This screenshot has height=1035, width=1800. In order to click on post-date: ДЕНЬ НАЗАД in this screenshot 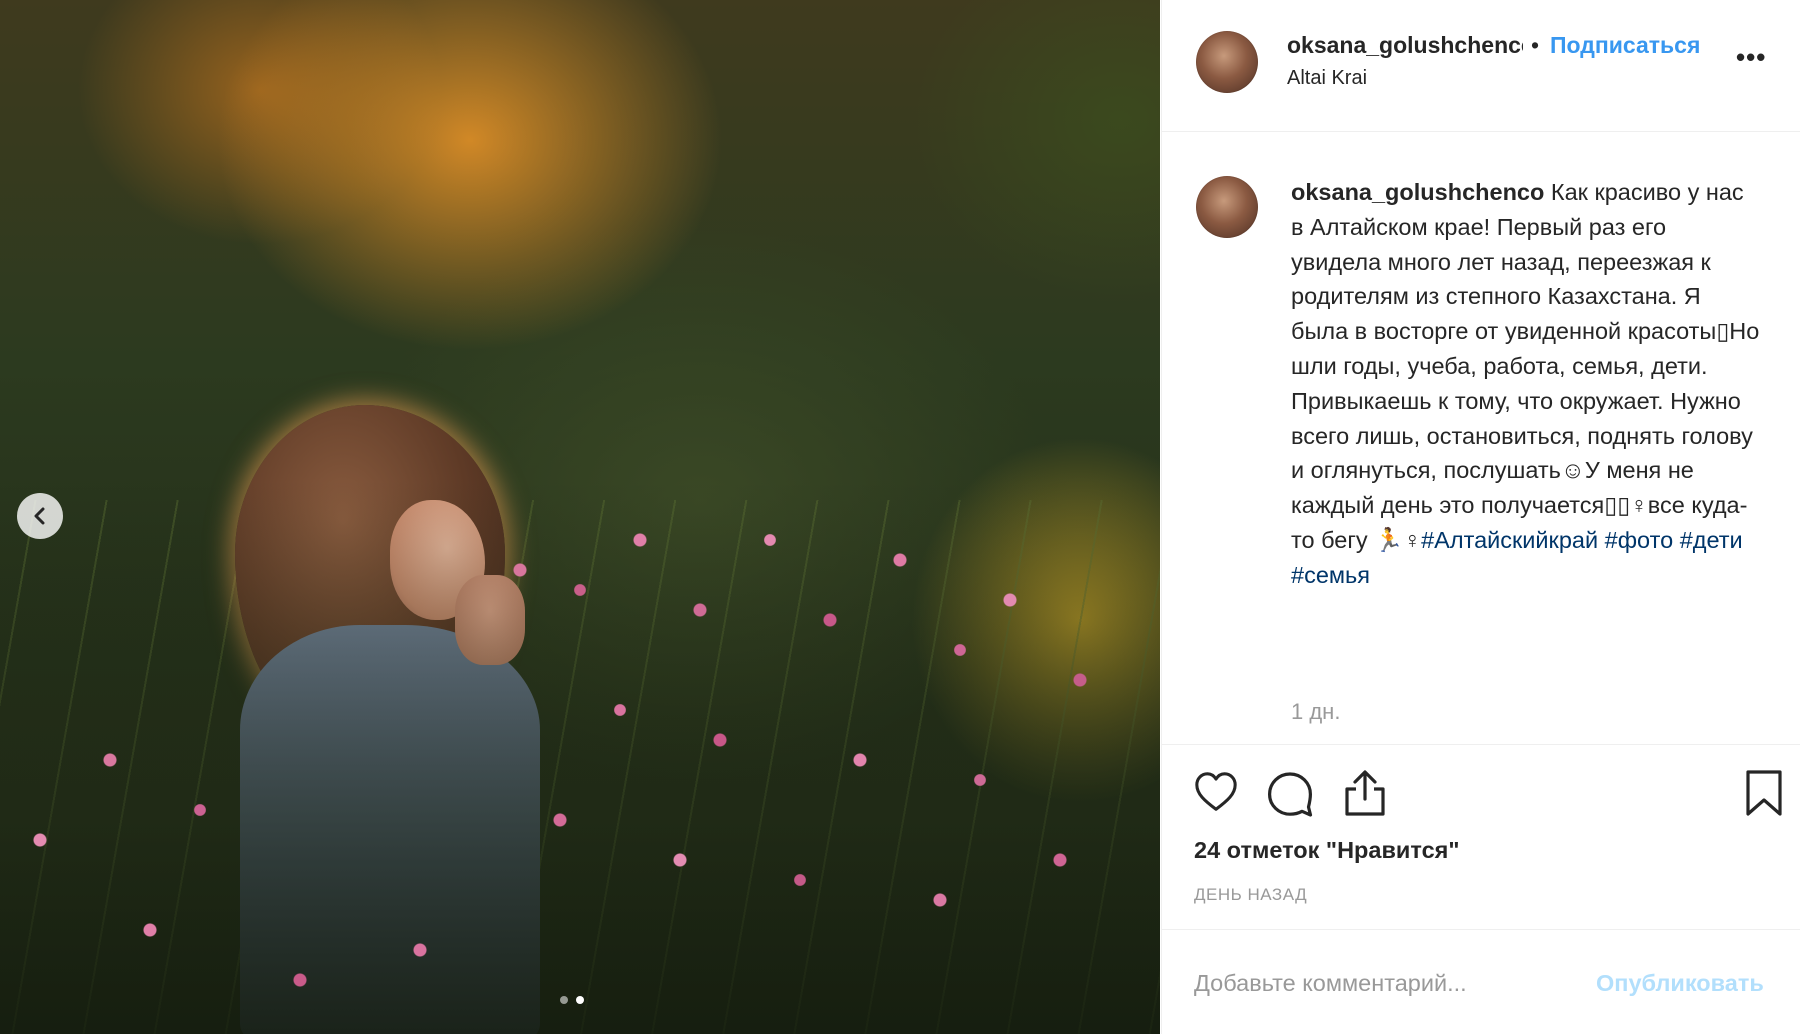, I will do `click(1251, 894)`.